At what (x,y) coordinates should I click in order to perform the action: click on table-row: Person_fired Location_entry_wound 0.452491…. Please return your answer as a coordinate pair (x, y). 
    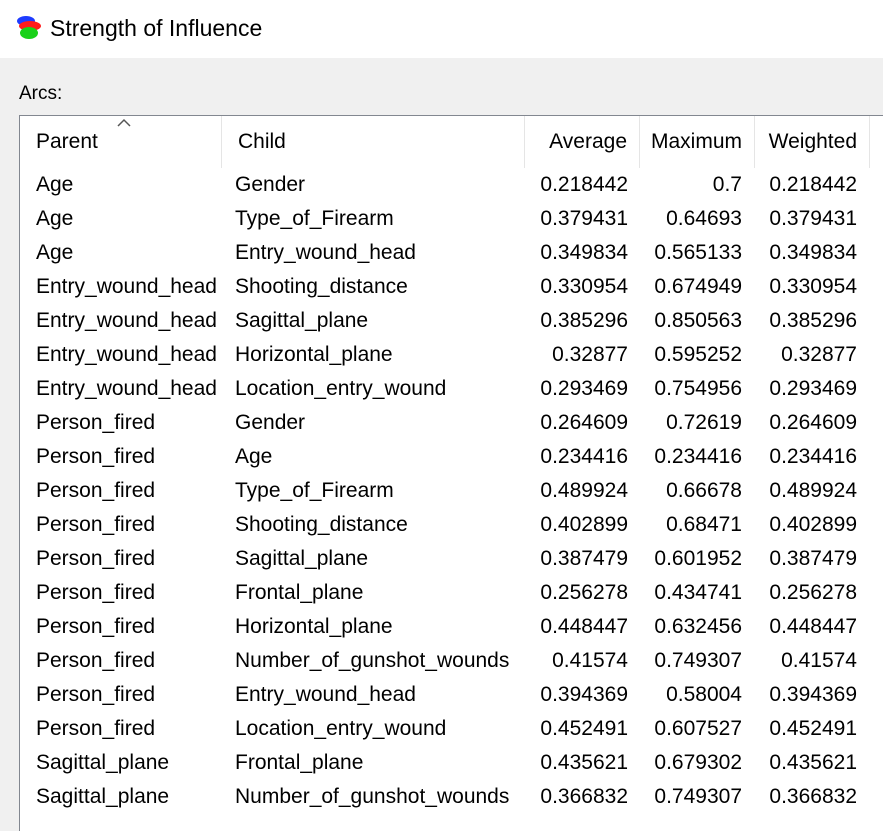
    Looking at the image, I should click on (451, 729).